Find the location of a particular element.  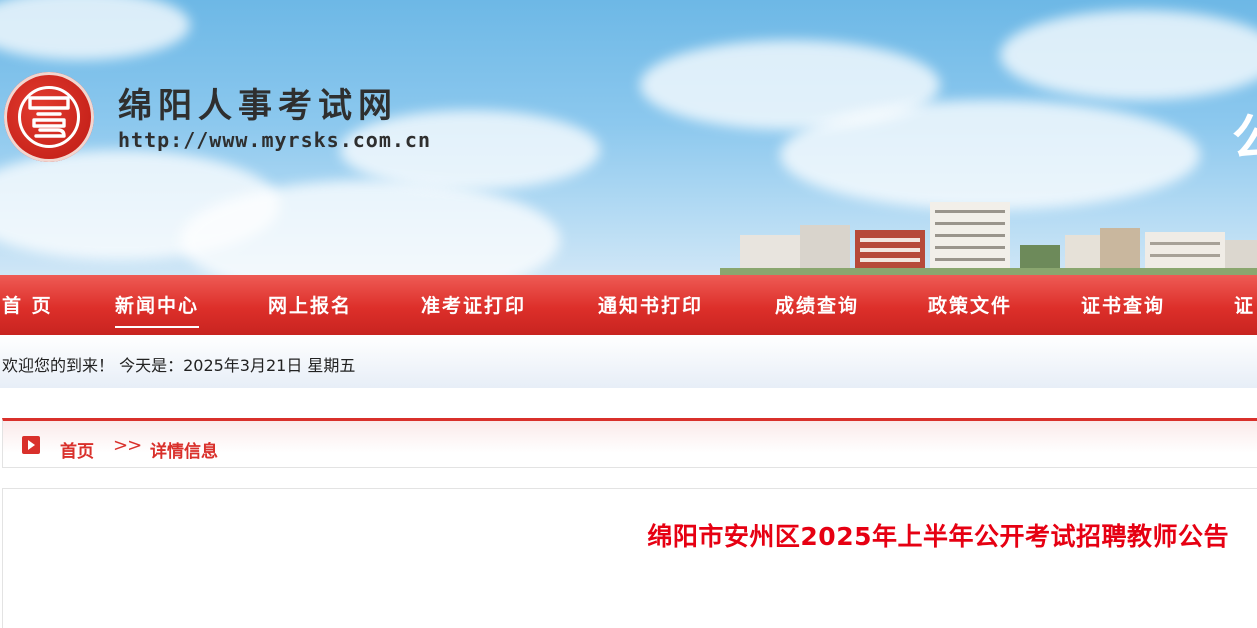

nav-item-admission-ticket: 准考证打印 is located at coordinates (473, 304).